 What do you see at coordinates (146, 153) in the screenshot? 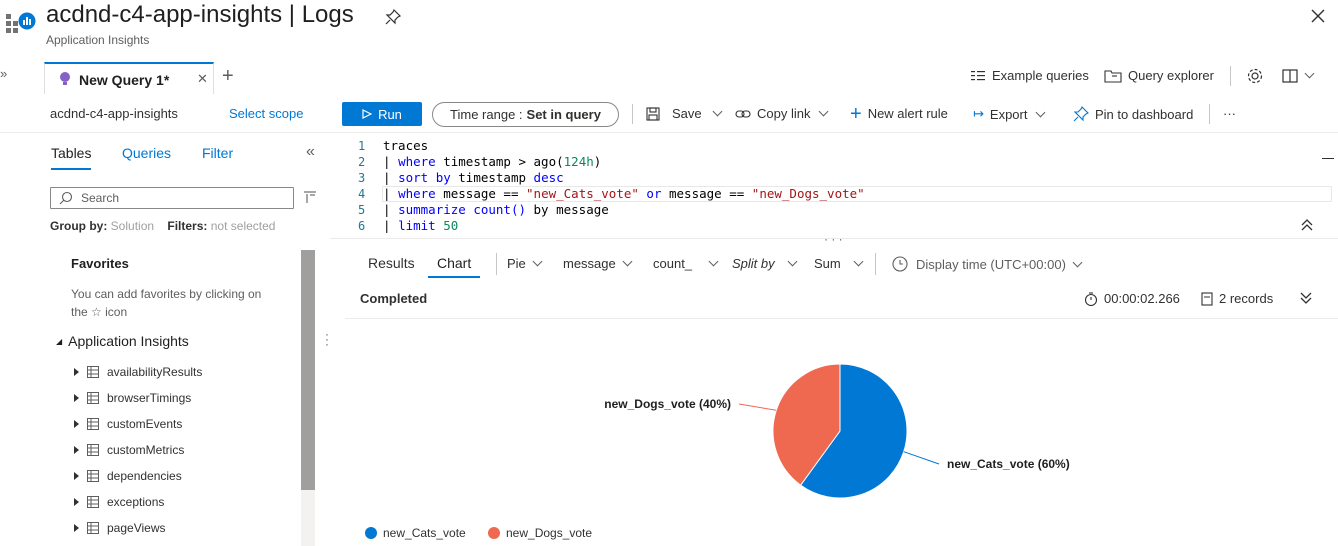
I see `tab-queries: Queries` at bounding box center [146, 153].